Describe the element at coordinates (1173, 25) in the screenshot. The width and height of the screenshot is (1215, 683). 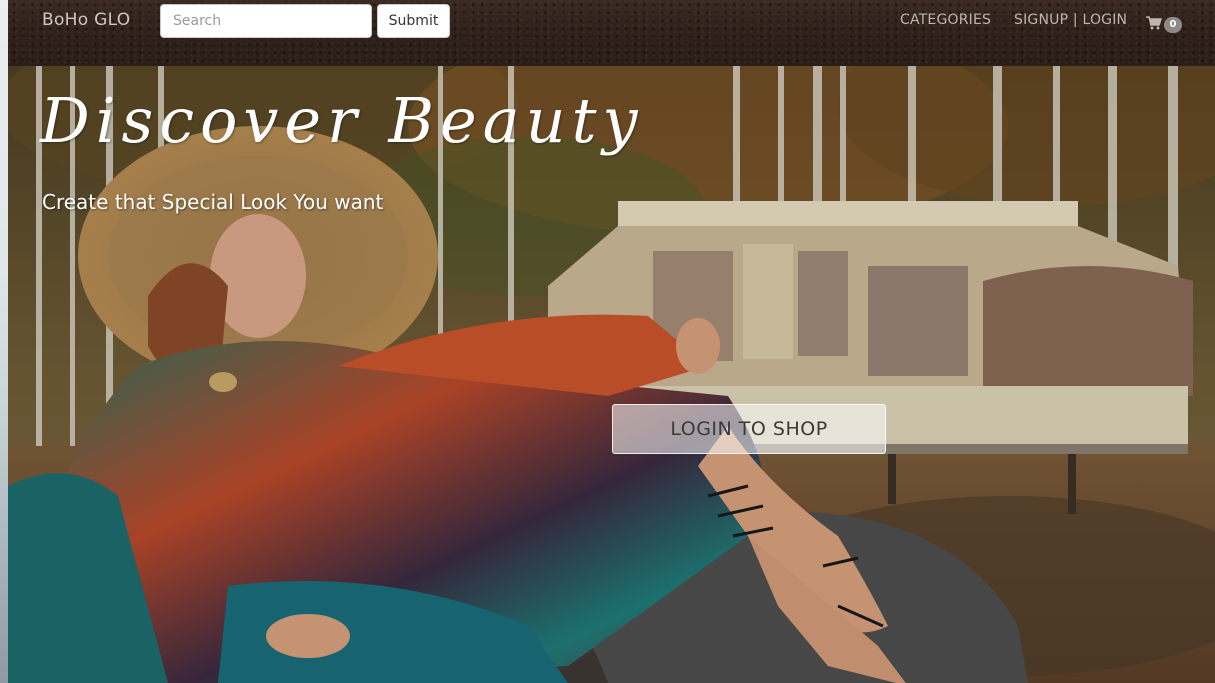
I see `cart-count-badge: 0` at that location.